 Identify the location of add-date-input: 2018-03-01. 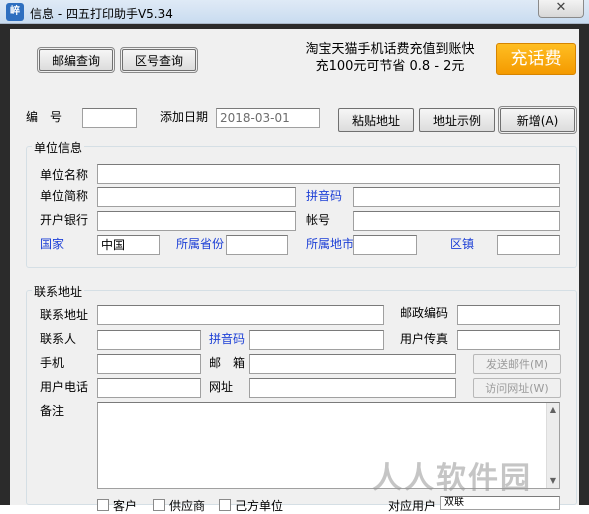
(268, 118).